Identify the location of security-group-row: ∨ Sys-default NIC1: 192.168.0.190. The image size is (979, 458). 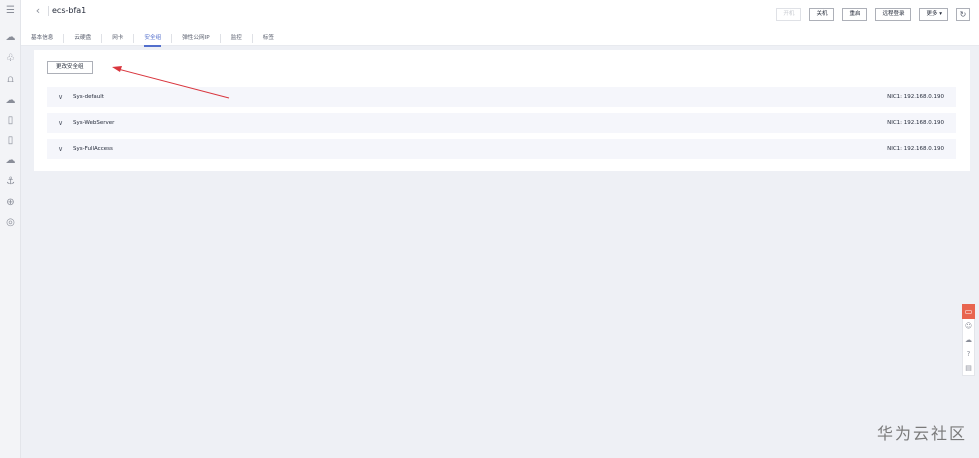
(501, 97).